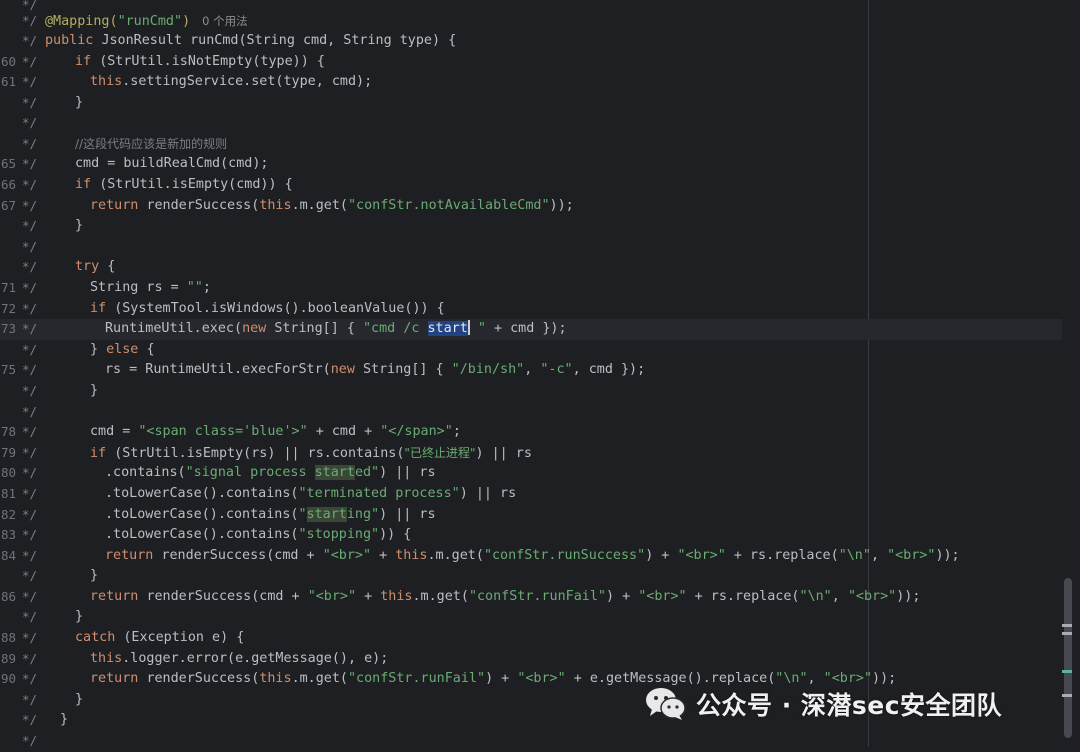 The height and width of the screenshot is (752, 1080). What do you see at coordinates (1068, 658) in the screenshot?
I see `vertical-scrollbar-thumb` at bounding box center [1068, 658].